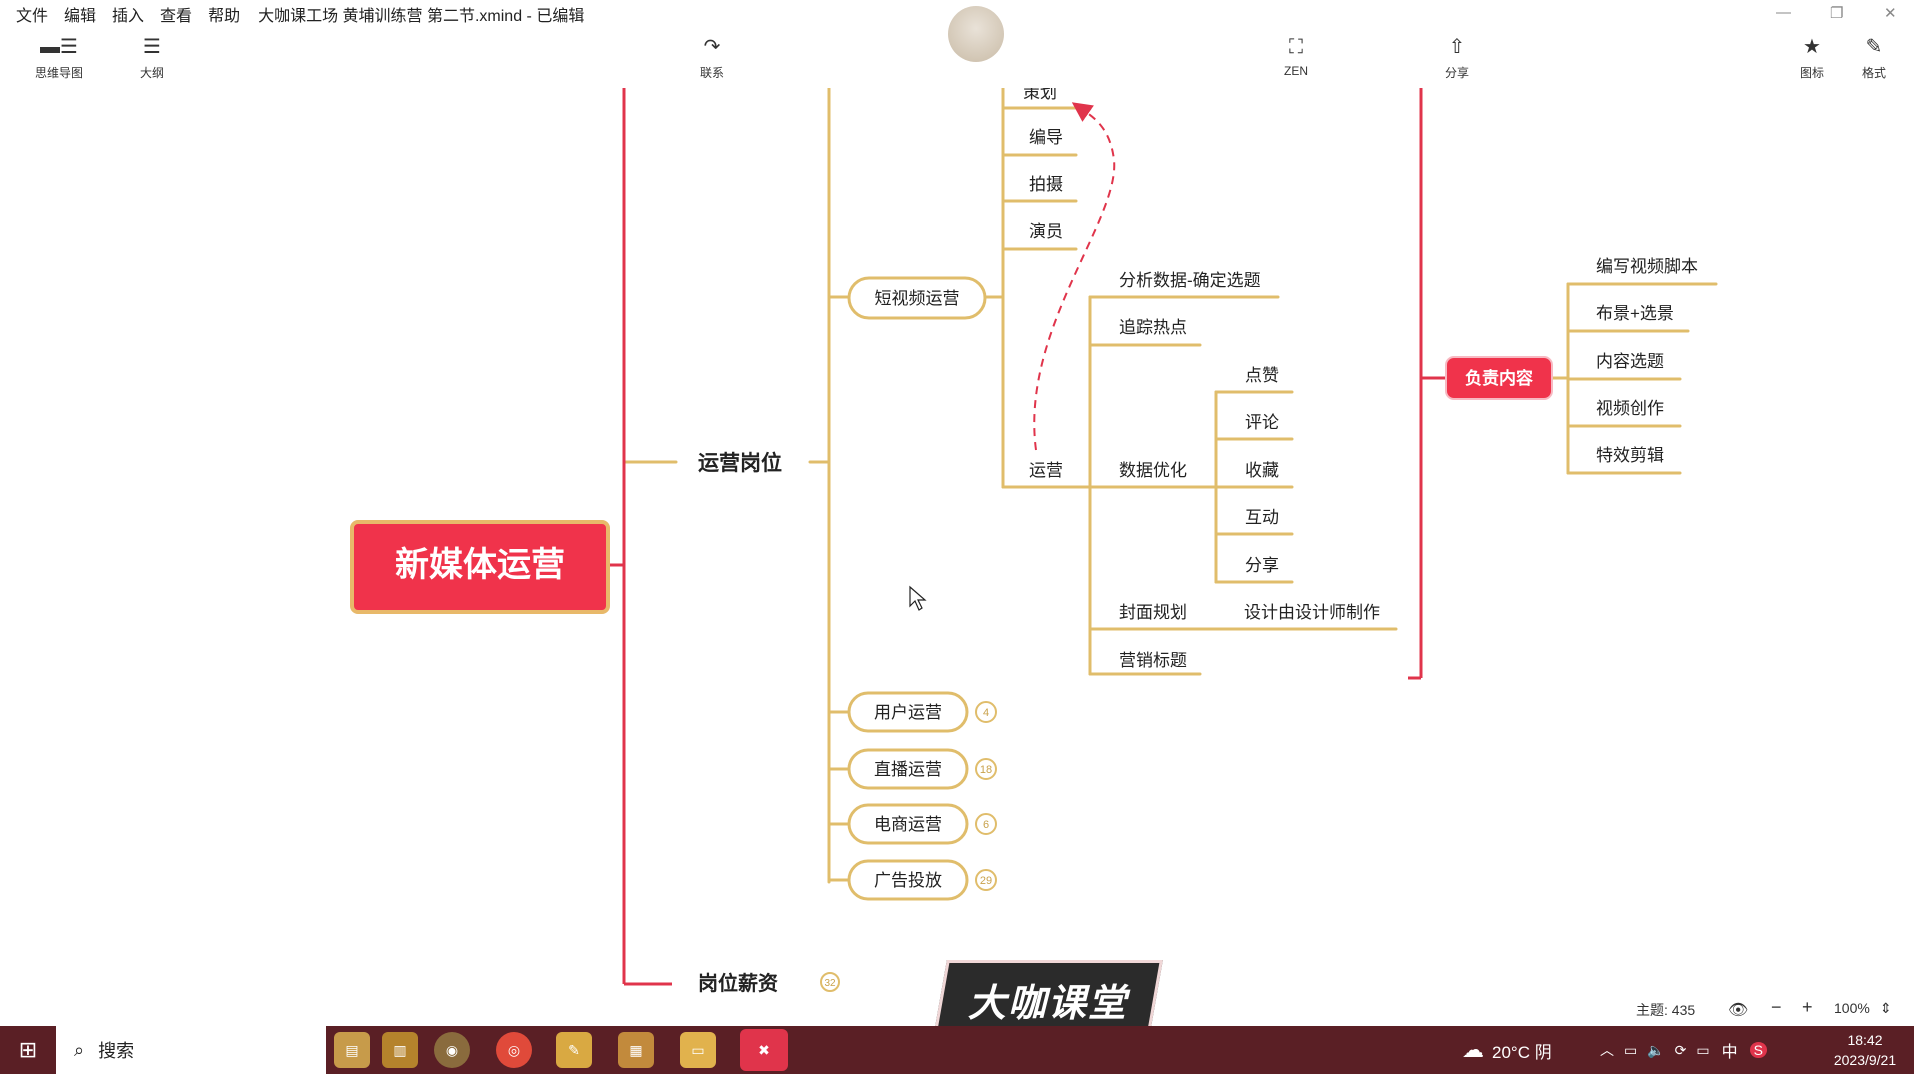  I want to click on topic-cover-planning: 封面规划, so click(1153, 612).